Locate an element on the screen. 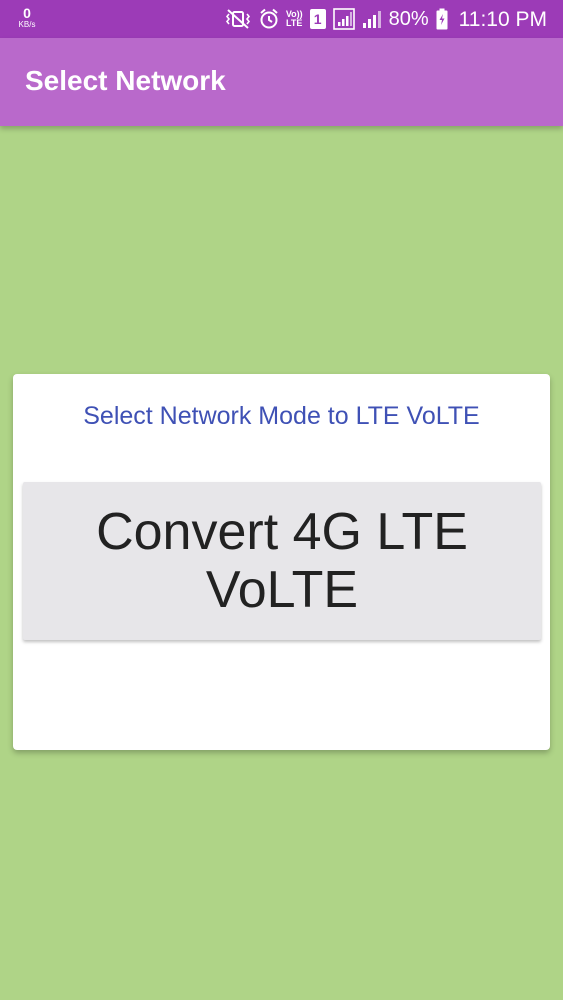 The image size is (563, 1000). sim-1-icon: 1 is located at coordinates (317, 19).